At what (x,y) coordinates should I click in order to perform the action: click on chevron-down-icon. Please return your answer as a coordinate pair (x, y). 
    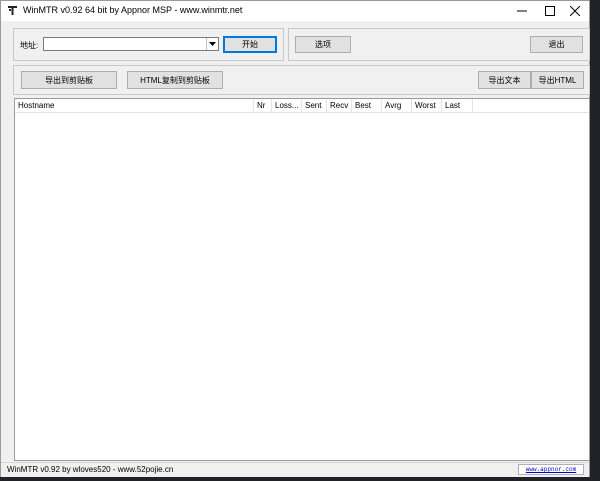
    Looking at the image, I should click on (212, 43).